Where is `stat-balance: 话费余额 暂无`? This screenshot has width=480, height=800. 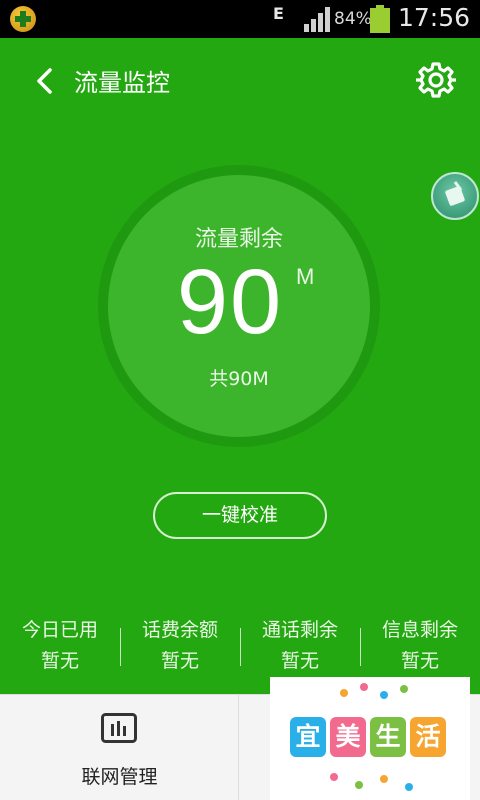
stat-balance: 话费余额 暂无 is located at coordinates (180, 645).